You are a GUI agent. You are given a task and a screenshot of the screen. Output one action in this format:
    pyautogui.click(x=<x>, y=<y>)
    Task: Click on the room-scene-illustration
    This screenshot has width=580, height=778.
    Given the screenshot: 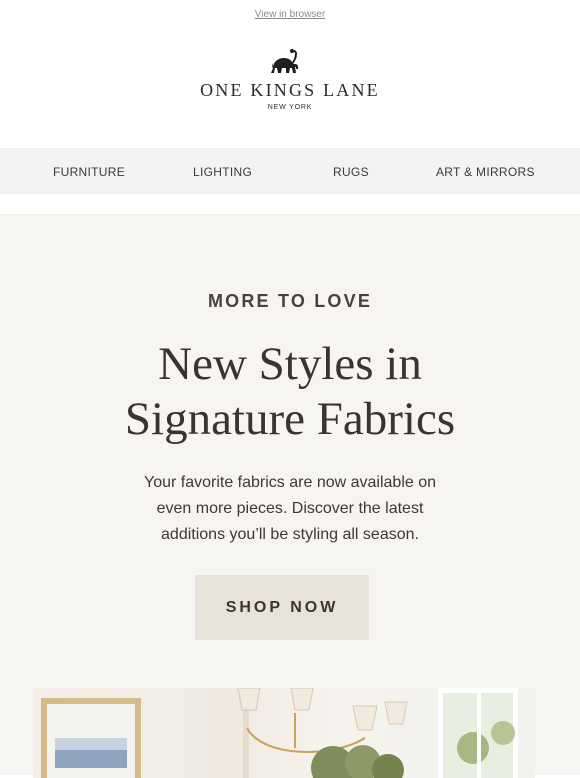 What is the action you would take?
    pyautogui.click(x=279, y=733)
    